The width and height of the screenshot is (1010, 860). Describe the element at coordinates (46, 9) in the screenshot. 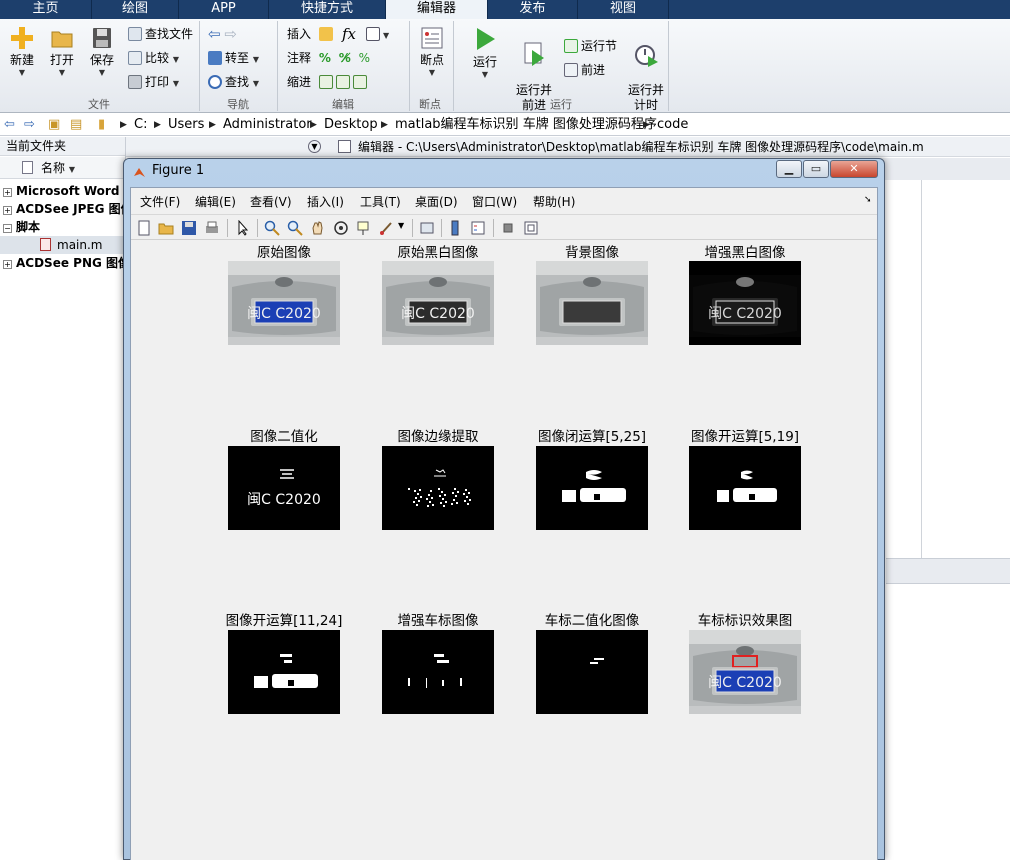

I see `tab-home: 主页` at that location.